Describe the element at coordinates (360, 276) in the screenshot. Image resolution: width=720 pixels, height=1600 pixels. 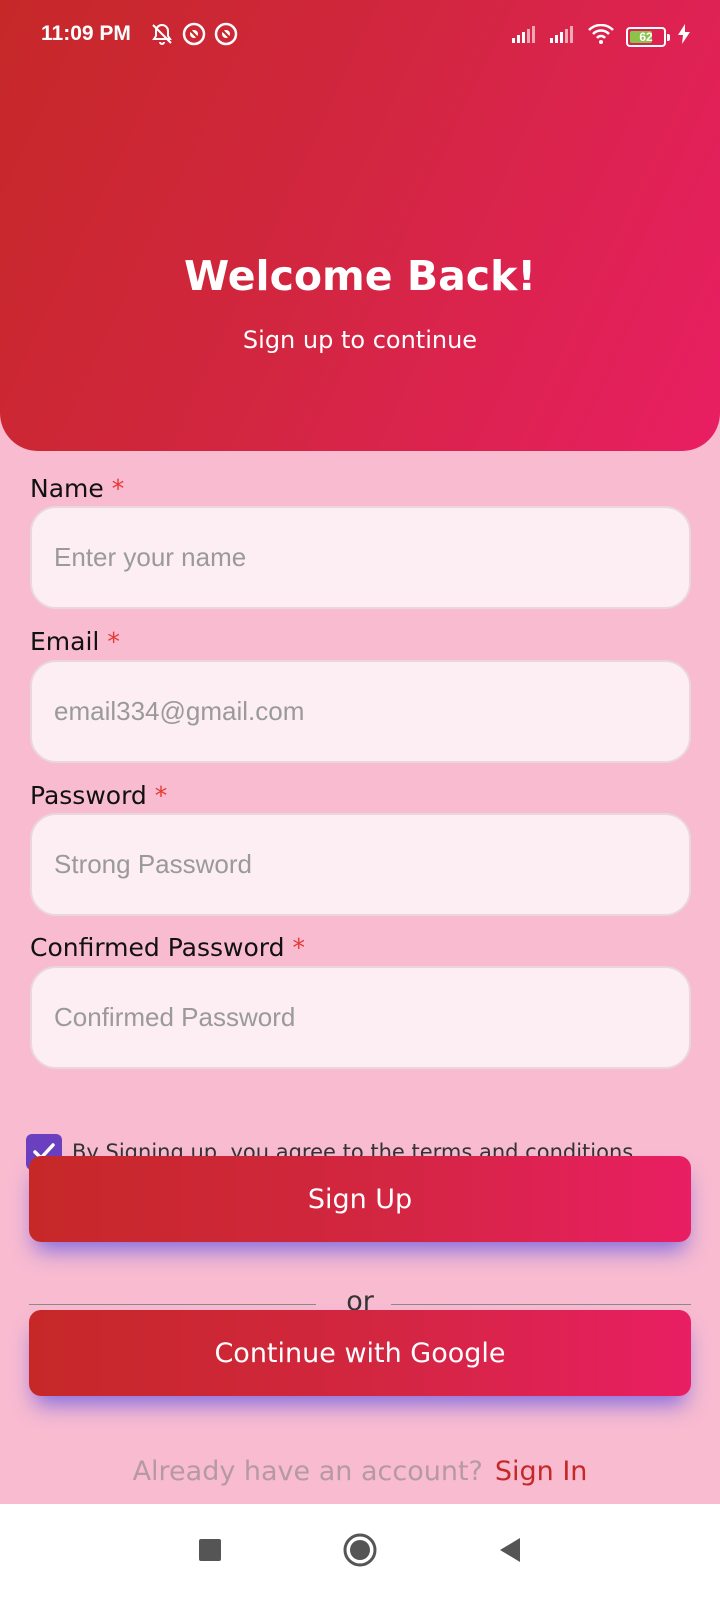
I see `page-title: Welcome Back!` at that location.